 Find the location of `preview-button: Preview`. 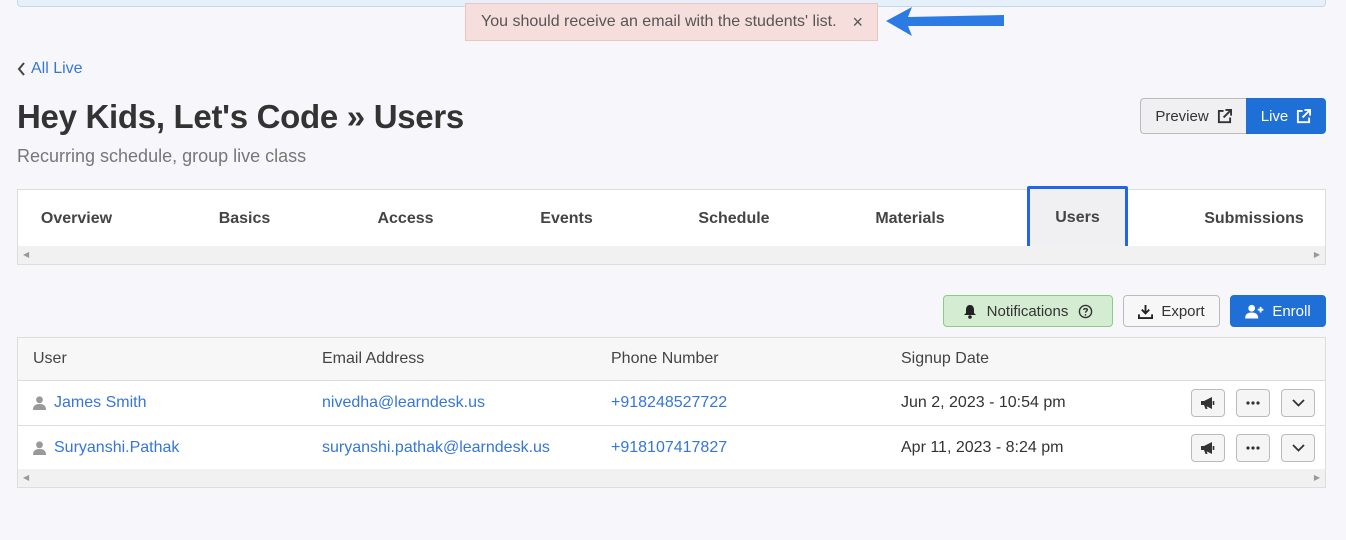

preview-button: Preview is located at coordinates (1193, 116).